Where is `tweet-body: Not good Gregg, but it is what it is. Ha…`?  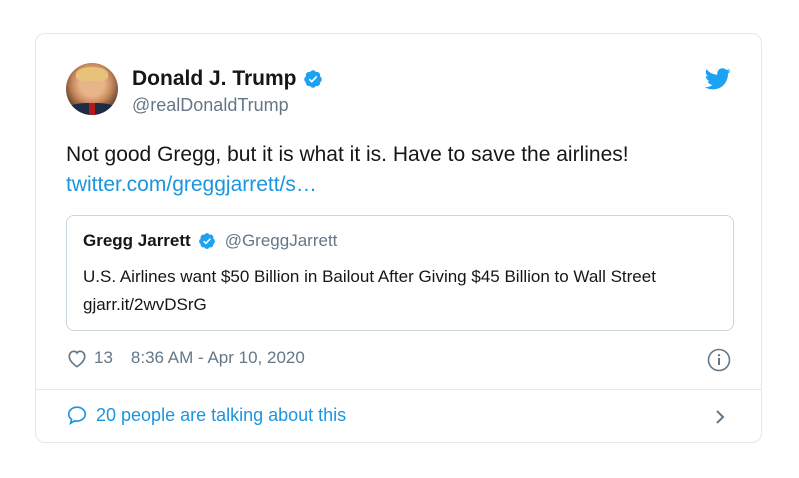
tweet-body: Not good Gregg, but it is what it is. Ha… is located at coordinates (347, 154).